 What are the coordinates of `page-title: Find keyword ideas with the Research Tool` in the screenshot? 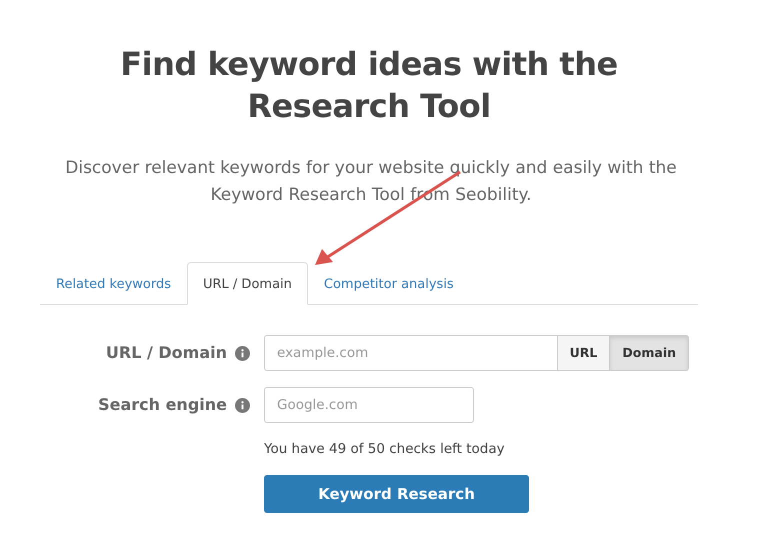 It's located at (369, 85).